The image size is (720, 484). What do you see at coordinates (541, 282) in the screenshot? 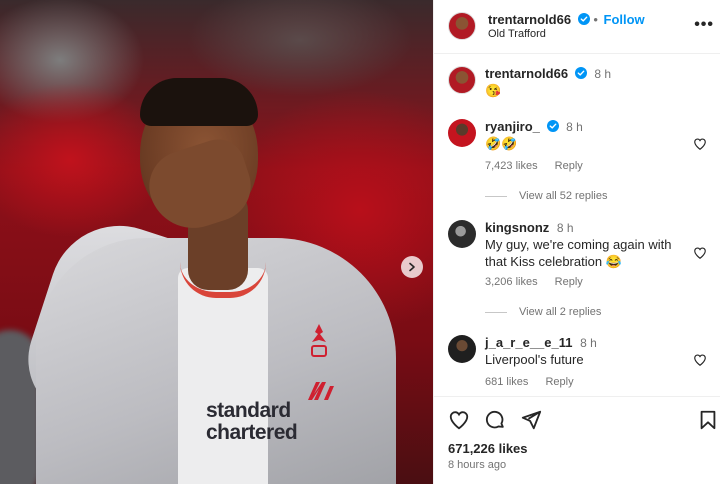
I see `comment-meta: 3,206 likes Reply` at bounding box center [541, 282].